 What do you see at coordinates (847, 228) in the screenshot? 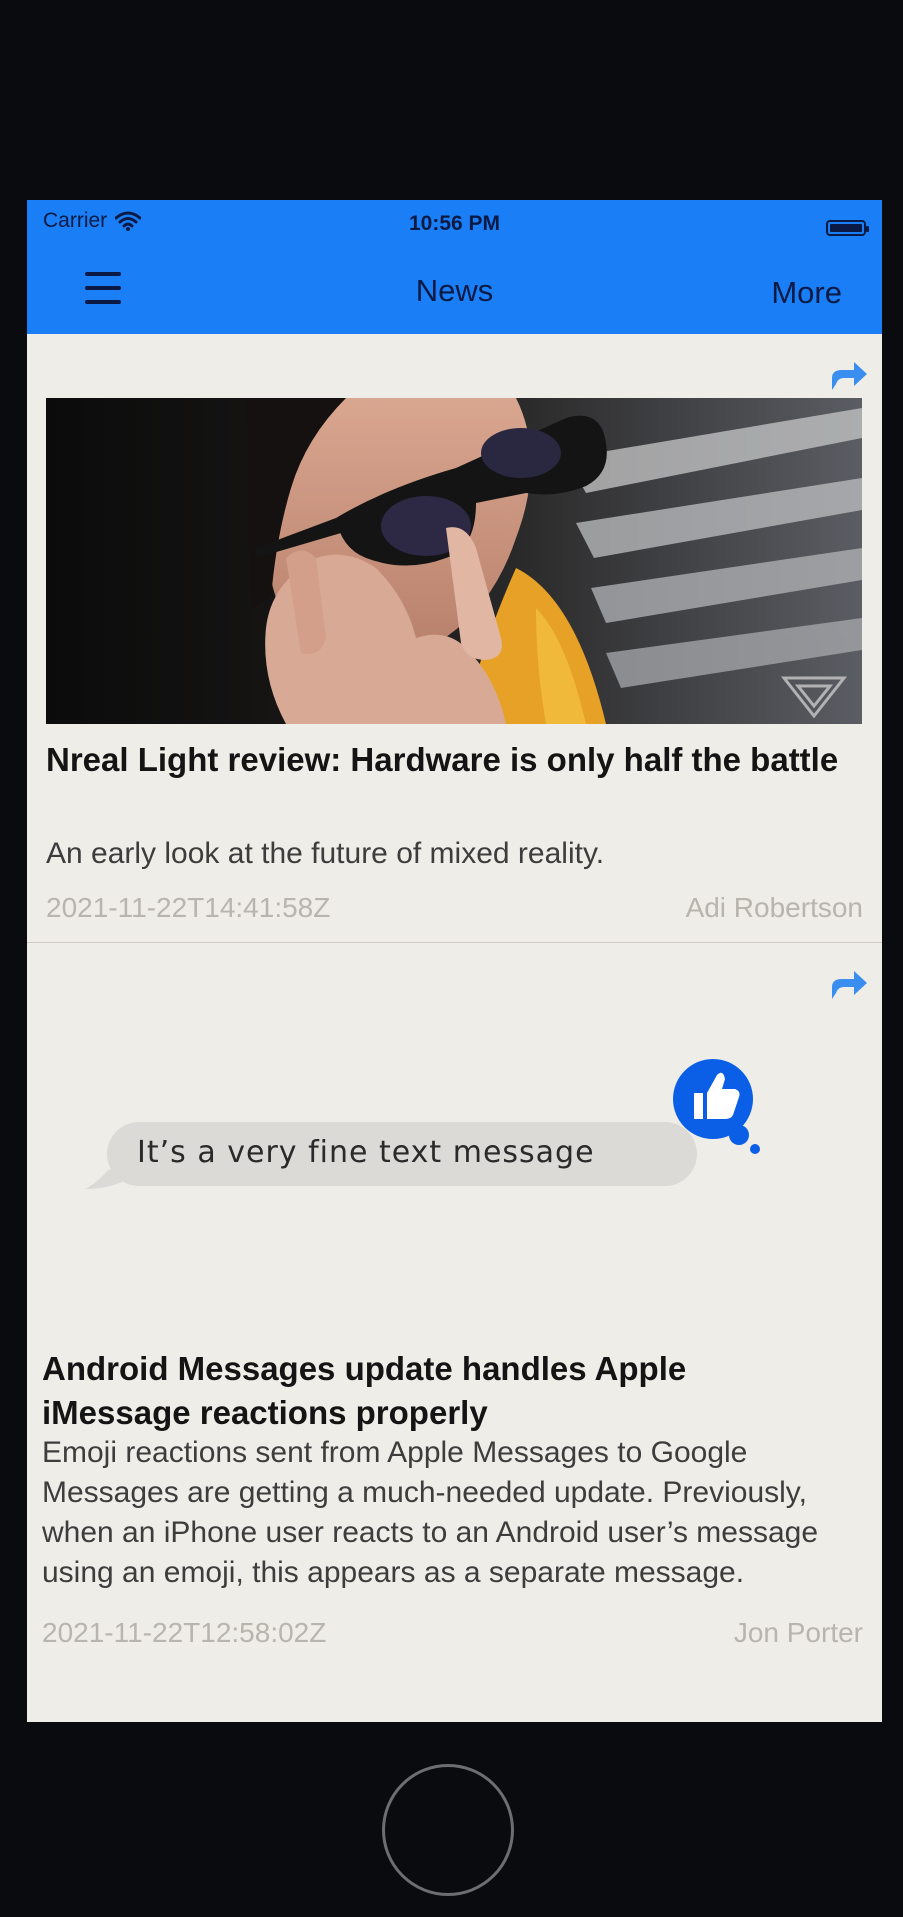
I see `battery-icon` at bounding box center [847, 228].